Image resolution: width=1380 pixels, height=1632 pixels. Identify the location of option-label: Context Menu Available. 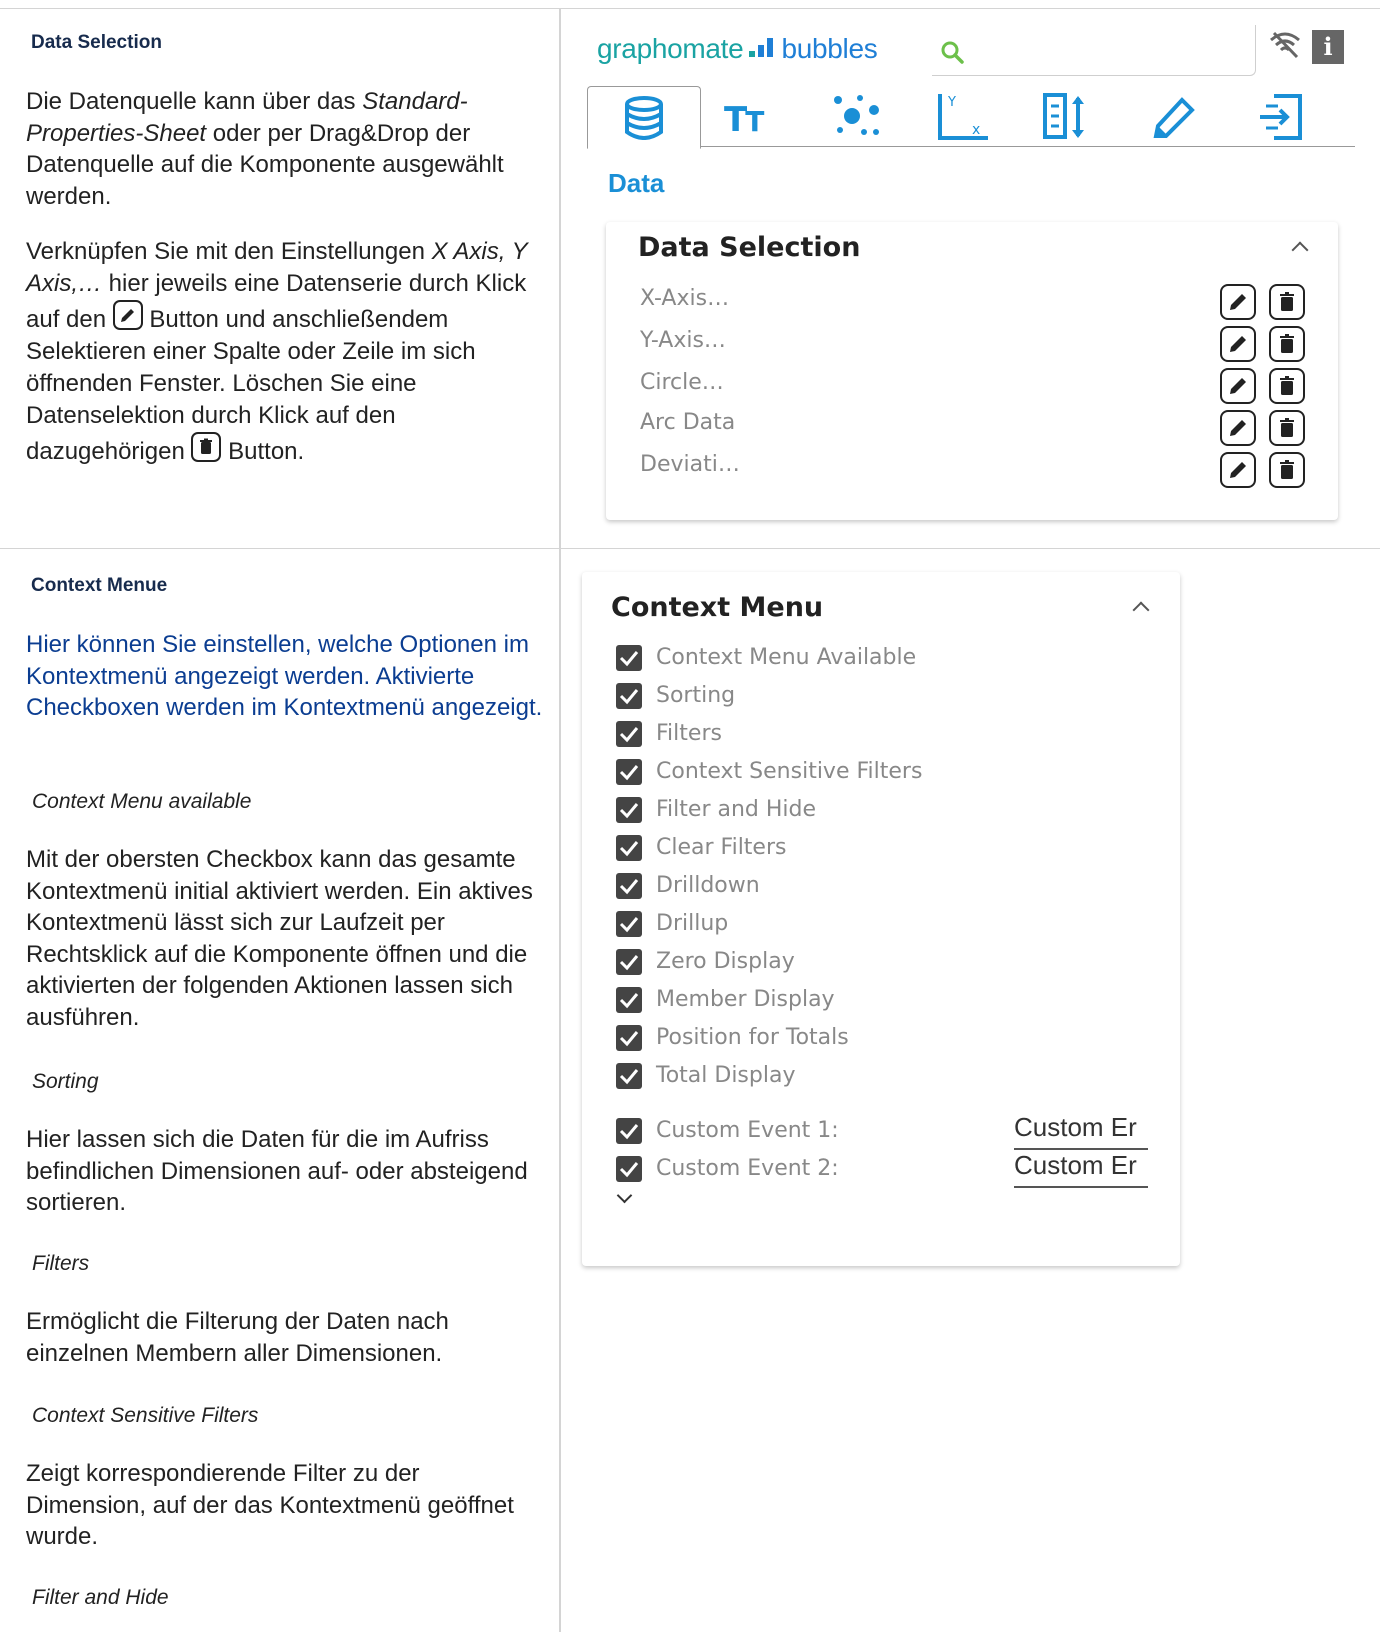
(786, 657).